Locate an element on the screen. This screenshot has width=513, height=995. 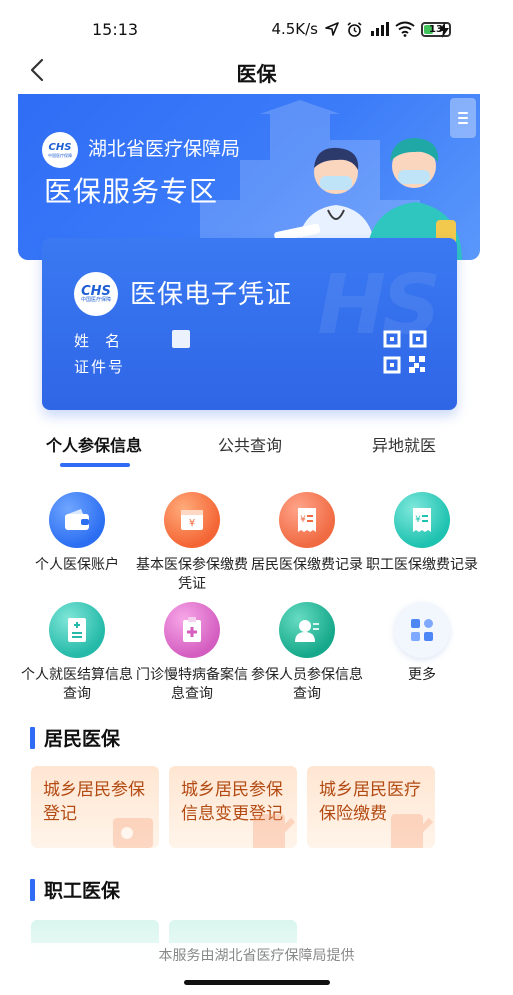
service-label: 个人就医结算信息查询 is located at coordinates (77, 684).